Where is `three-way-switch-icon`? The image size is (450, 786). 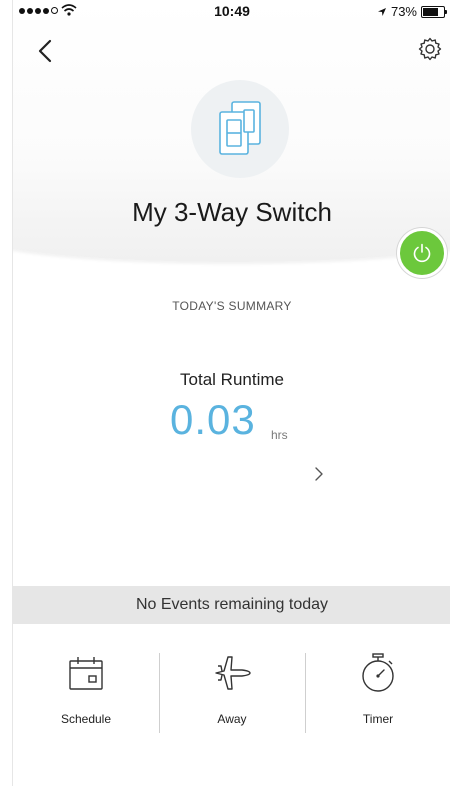 three-way-switch-icon is located at coordinates (240, 128).